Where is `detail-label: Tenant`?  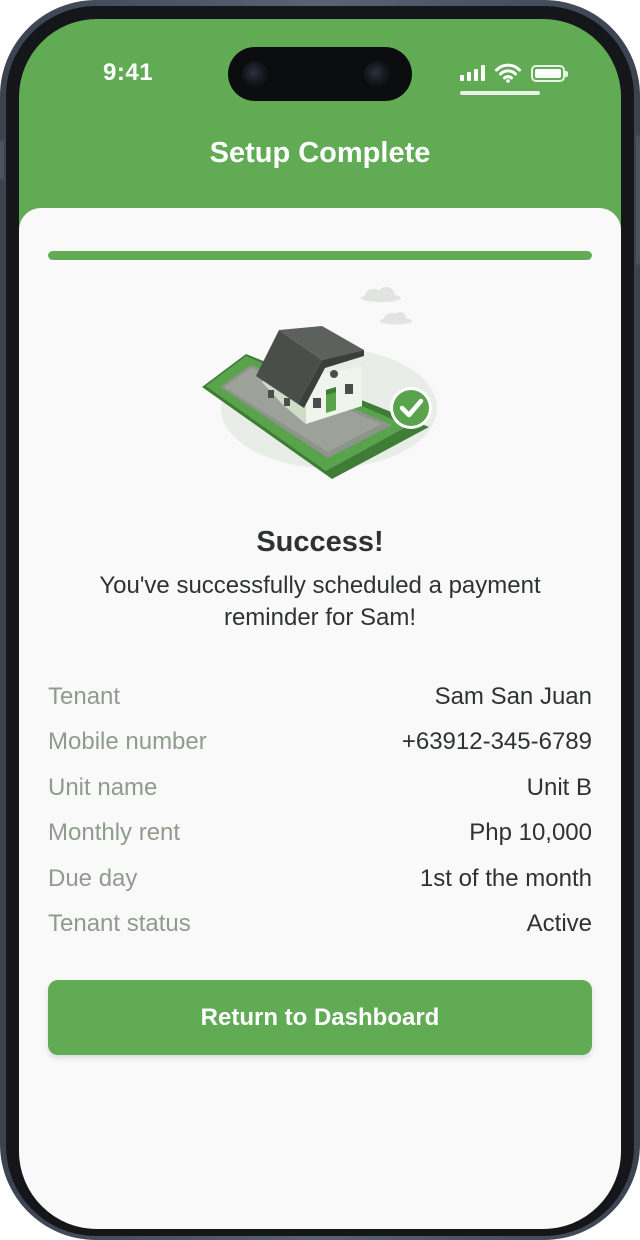
detail-label: Tenant is located at coordinates (84, 696).